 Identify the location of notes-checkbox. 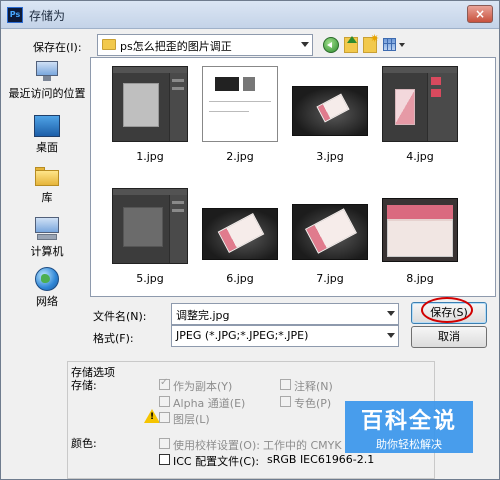
(285, 384).